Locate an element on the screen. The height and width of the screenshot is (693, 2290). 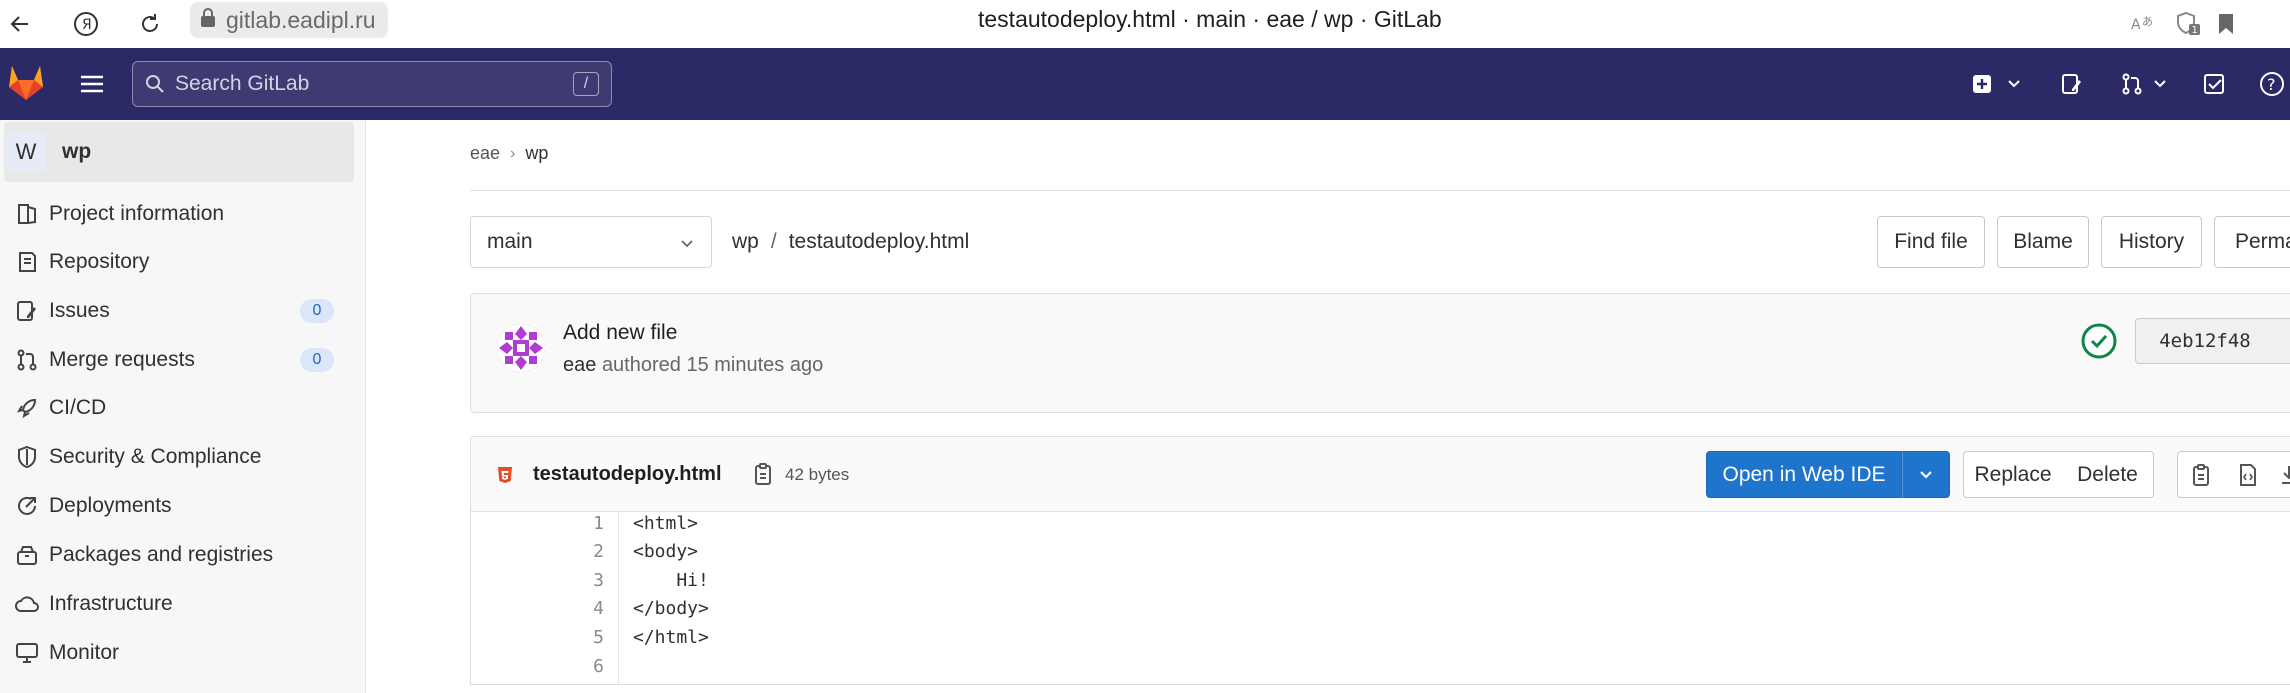
line-number: 4 is located at coordinates (584, 608).